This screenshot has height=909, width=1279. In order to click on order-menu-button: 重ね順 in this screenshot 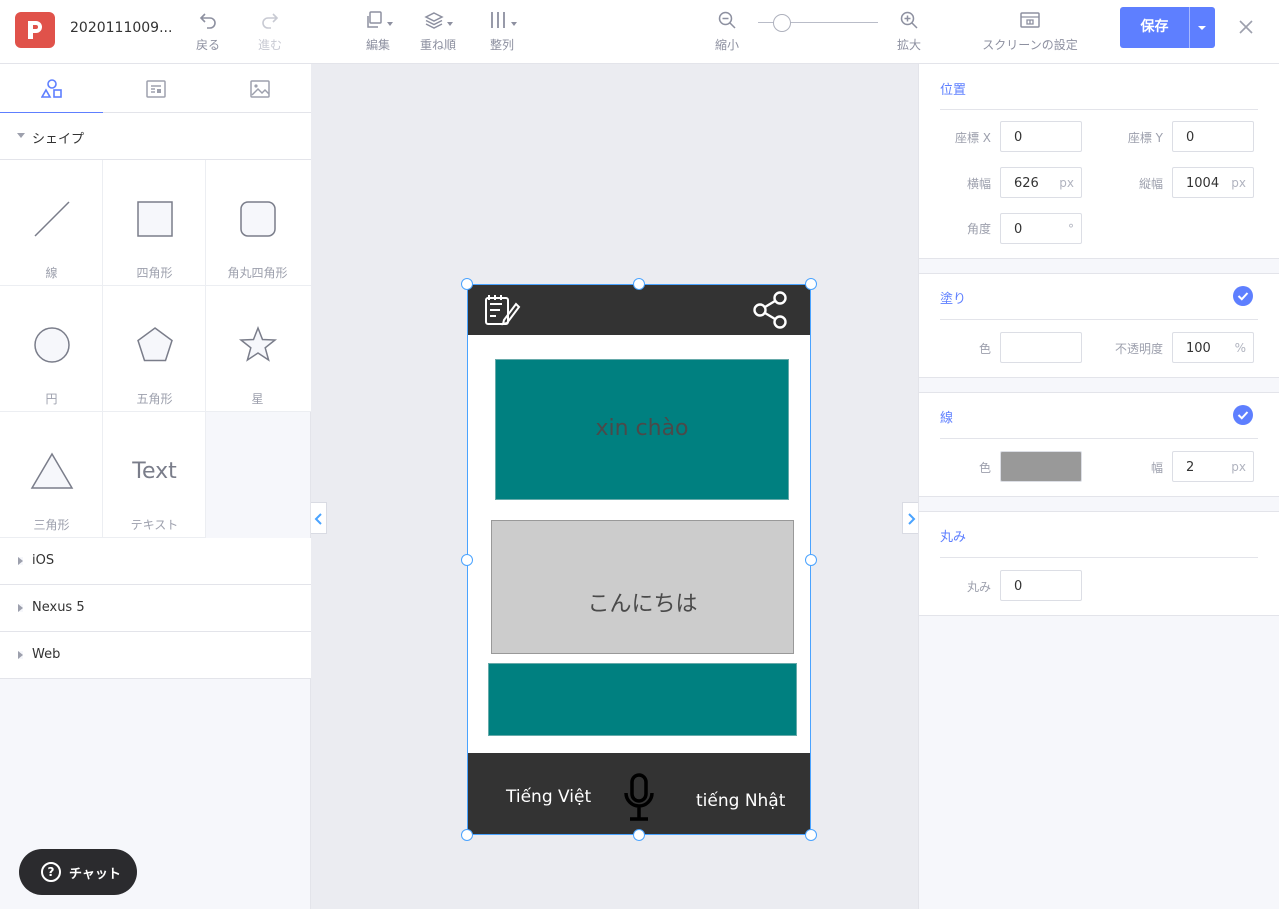, I will do `click(438, 32)`.